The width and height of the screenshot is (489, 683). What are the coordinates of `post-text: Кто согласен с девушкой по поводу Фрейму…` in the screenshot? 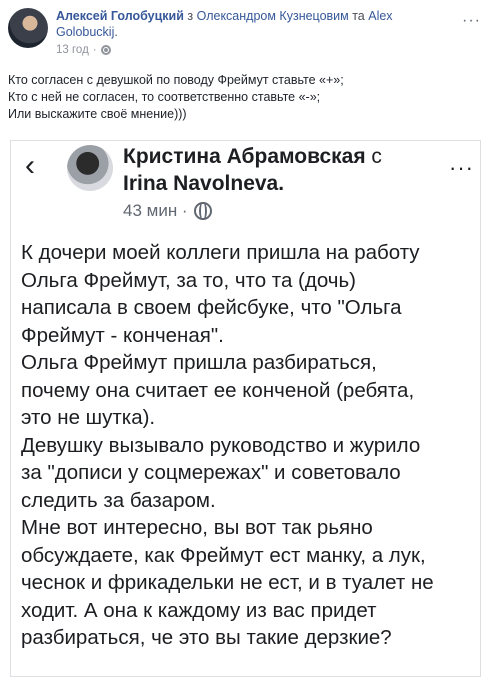 It's located at (243, 97).